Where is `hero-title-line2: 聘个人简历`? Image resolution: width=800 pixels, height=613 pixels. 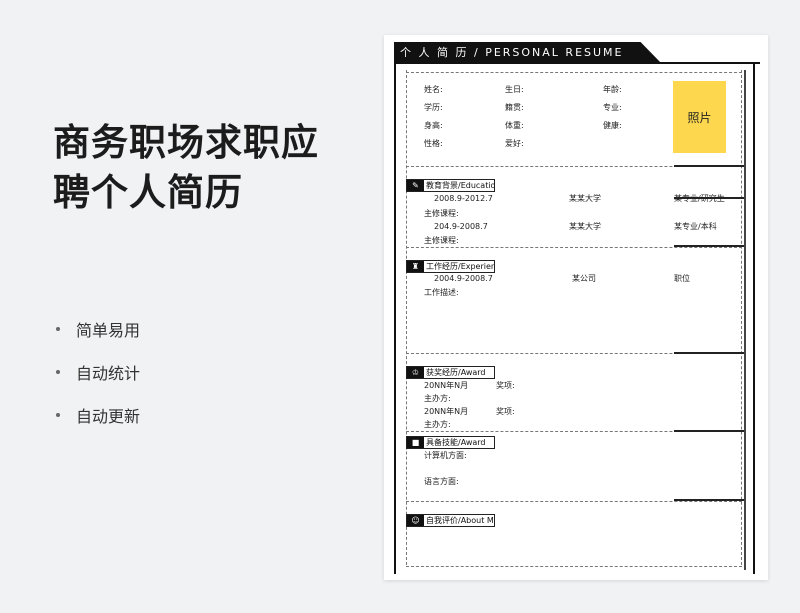 hero-title-line2: 聘个人简历 is located at coordinates (148, 192).